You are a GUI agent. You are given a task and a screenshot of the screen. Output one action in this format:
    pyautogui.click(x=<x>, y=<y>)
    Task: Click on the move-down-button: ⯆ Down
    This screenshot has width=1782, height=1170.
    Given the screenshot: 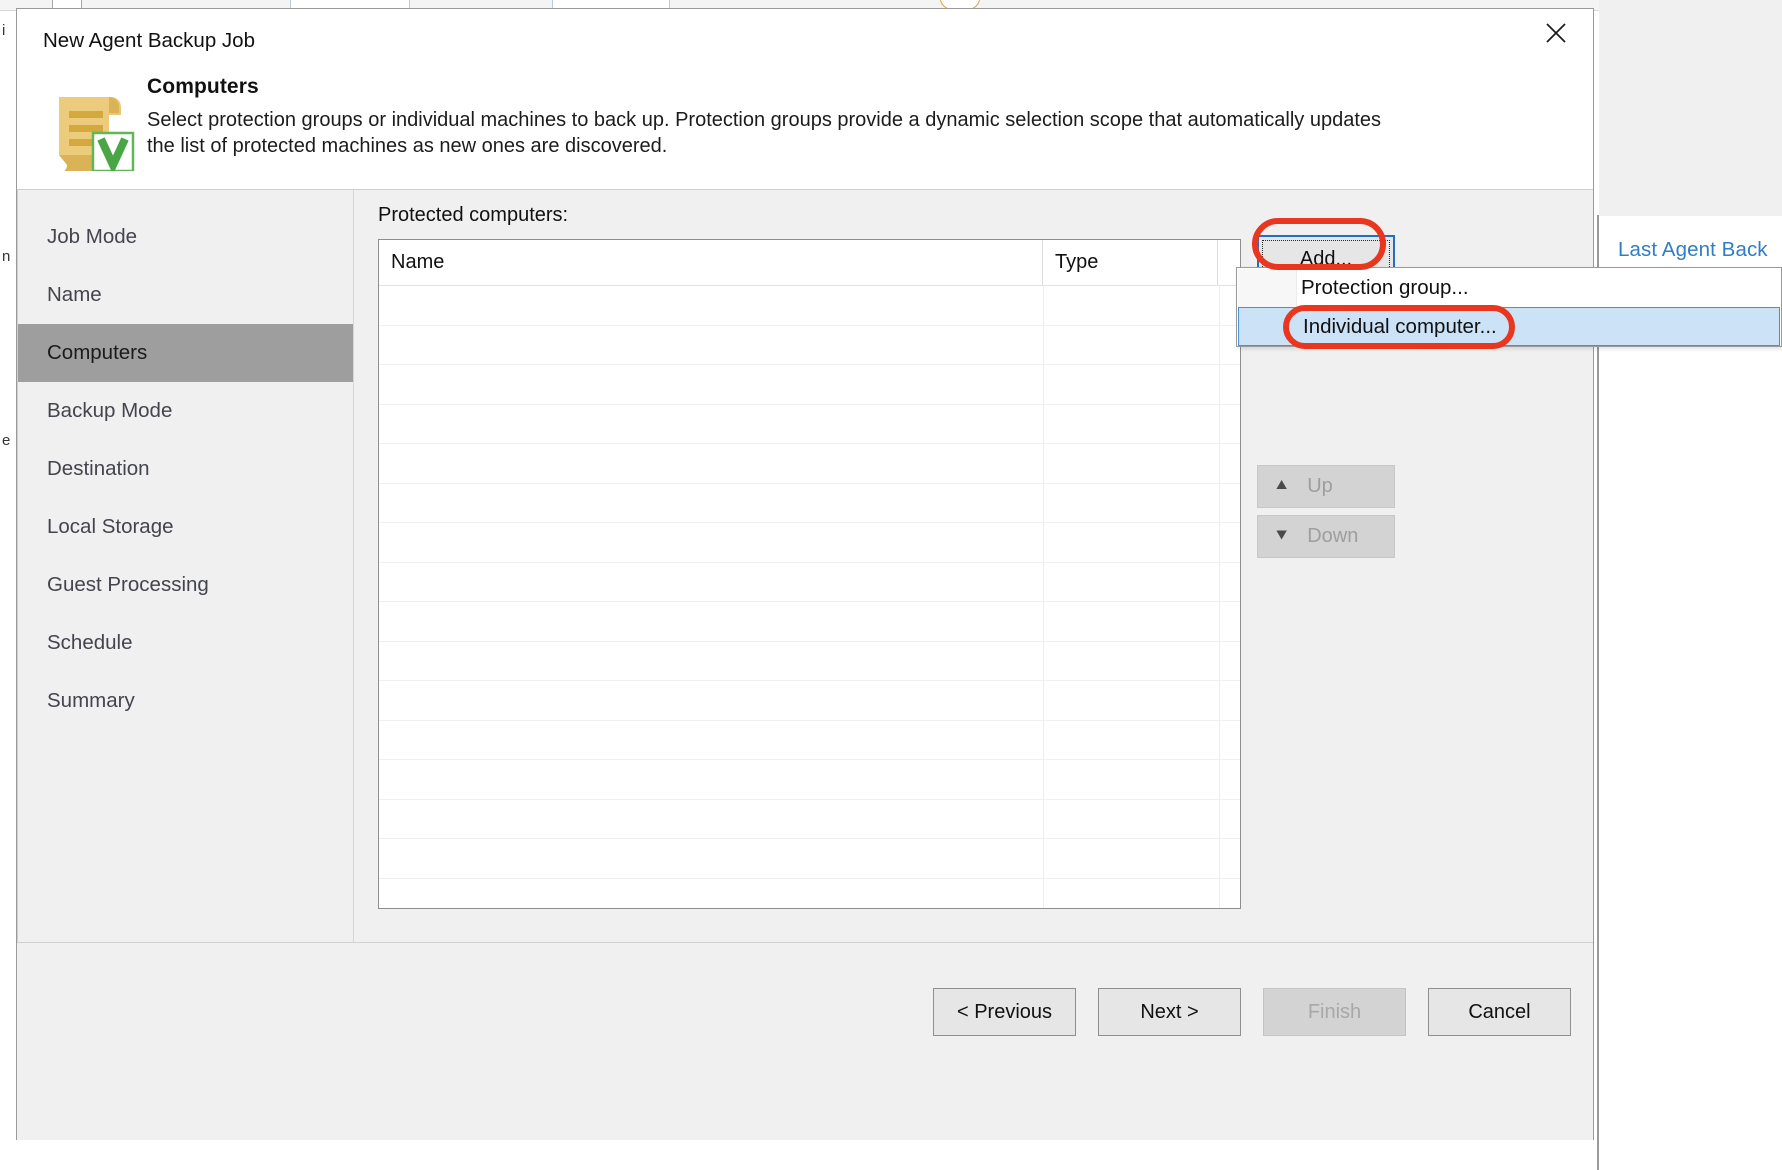 What is the action you would take?
    pyautogui.click(x=1326, y=536)
    